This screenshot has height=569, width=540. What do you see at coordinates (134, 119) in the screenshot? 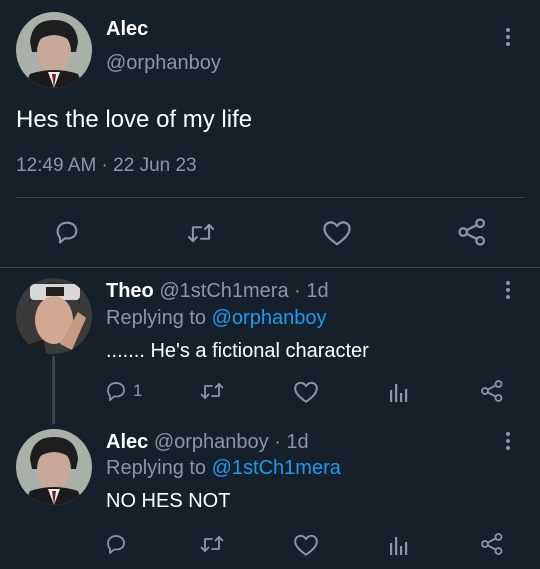
I see `tweet-text: Hes the love of my life` at bounding box center [134, 119].